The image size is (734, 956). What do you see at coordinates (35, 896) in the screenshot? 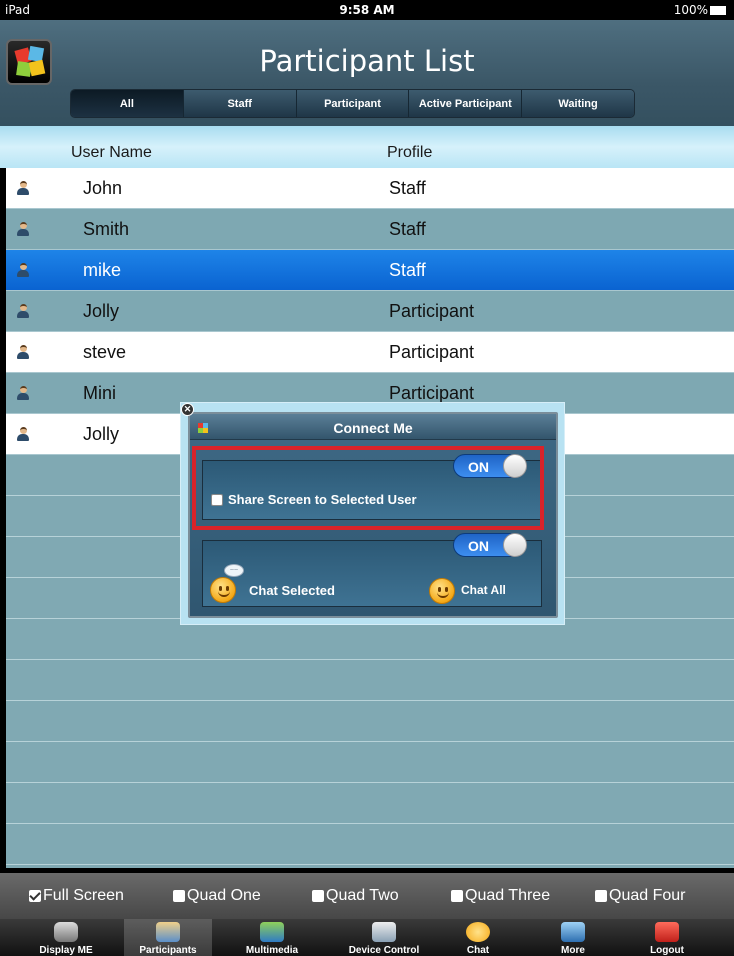
I see `checkbox-checked-icon` at bounding box center [35, 896].